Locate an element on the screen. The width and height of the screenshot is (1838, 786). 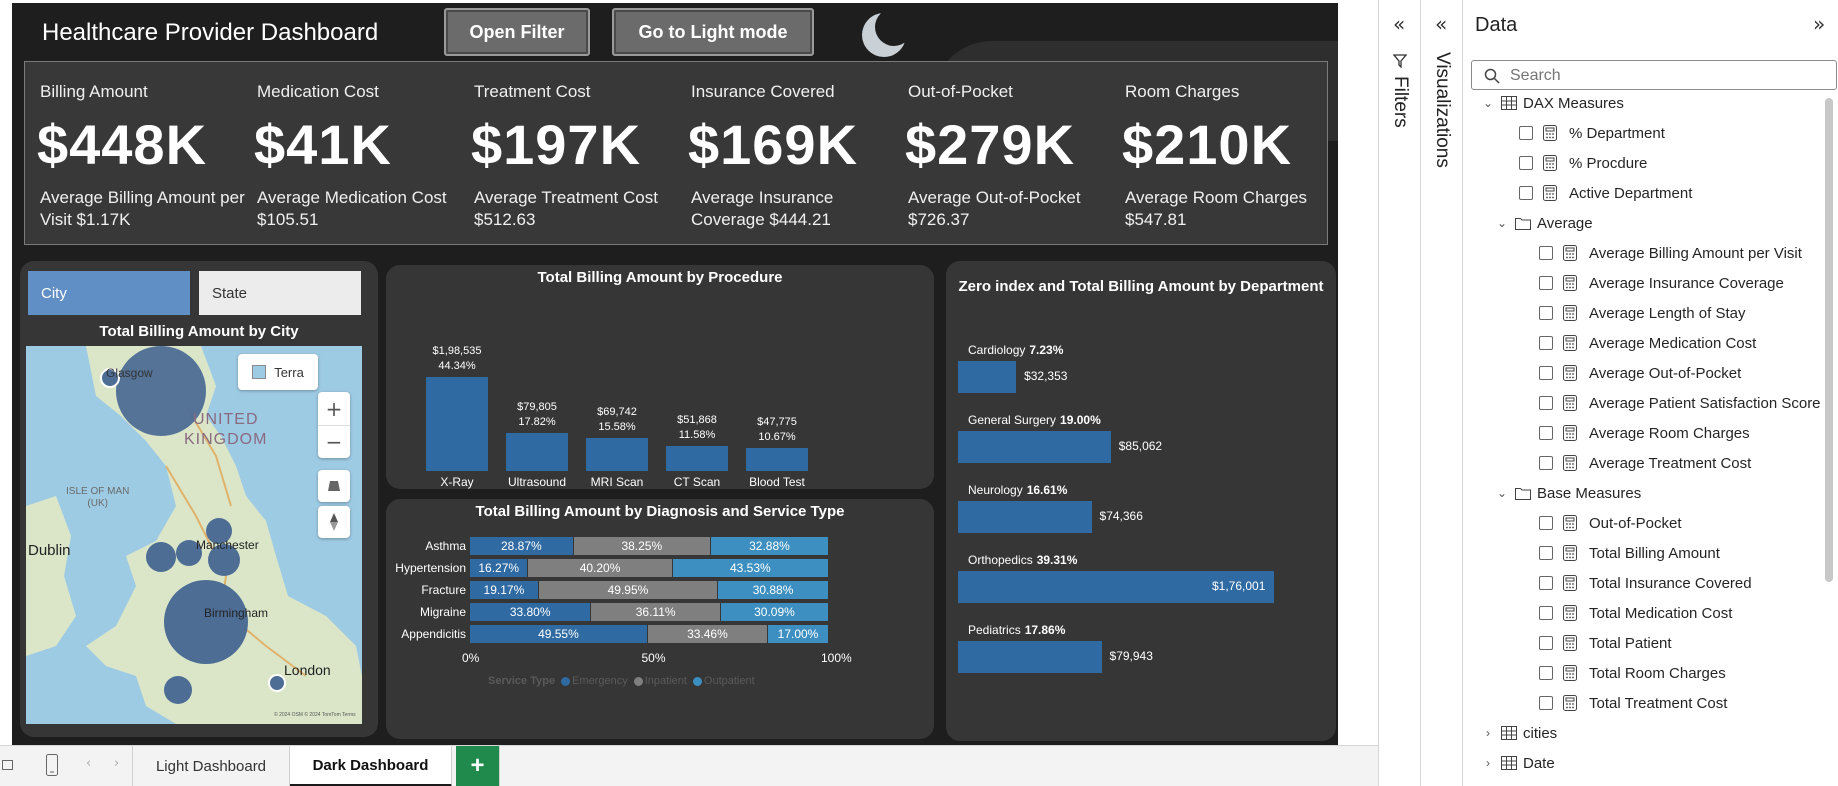
data-pane-scrollbar is located at coordinates (1829, 340).